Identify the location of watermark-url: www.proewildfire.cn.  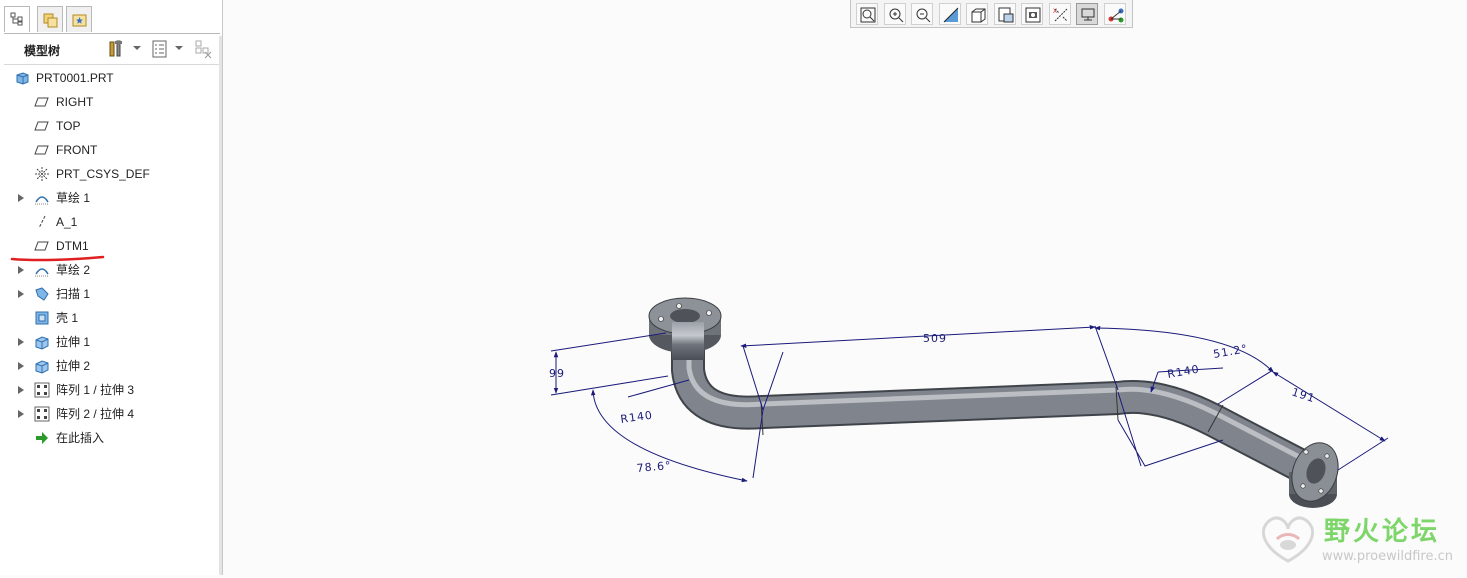
(1387, 556).